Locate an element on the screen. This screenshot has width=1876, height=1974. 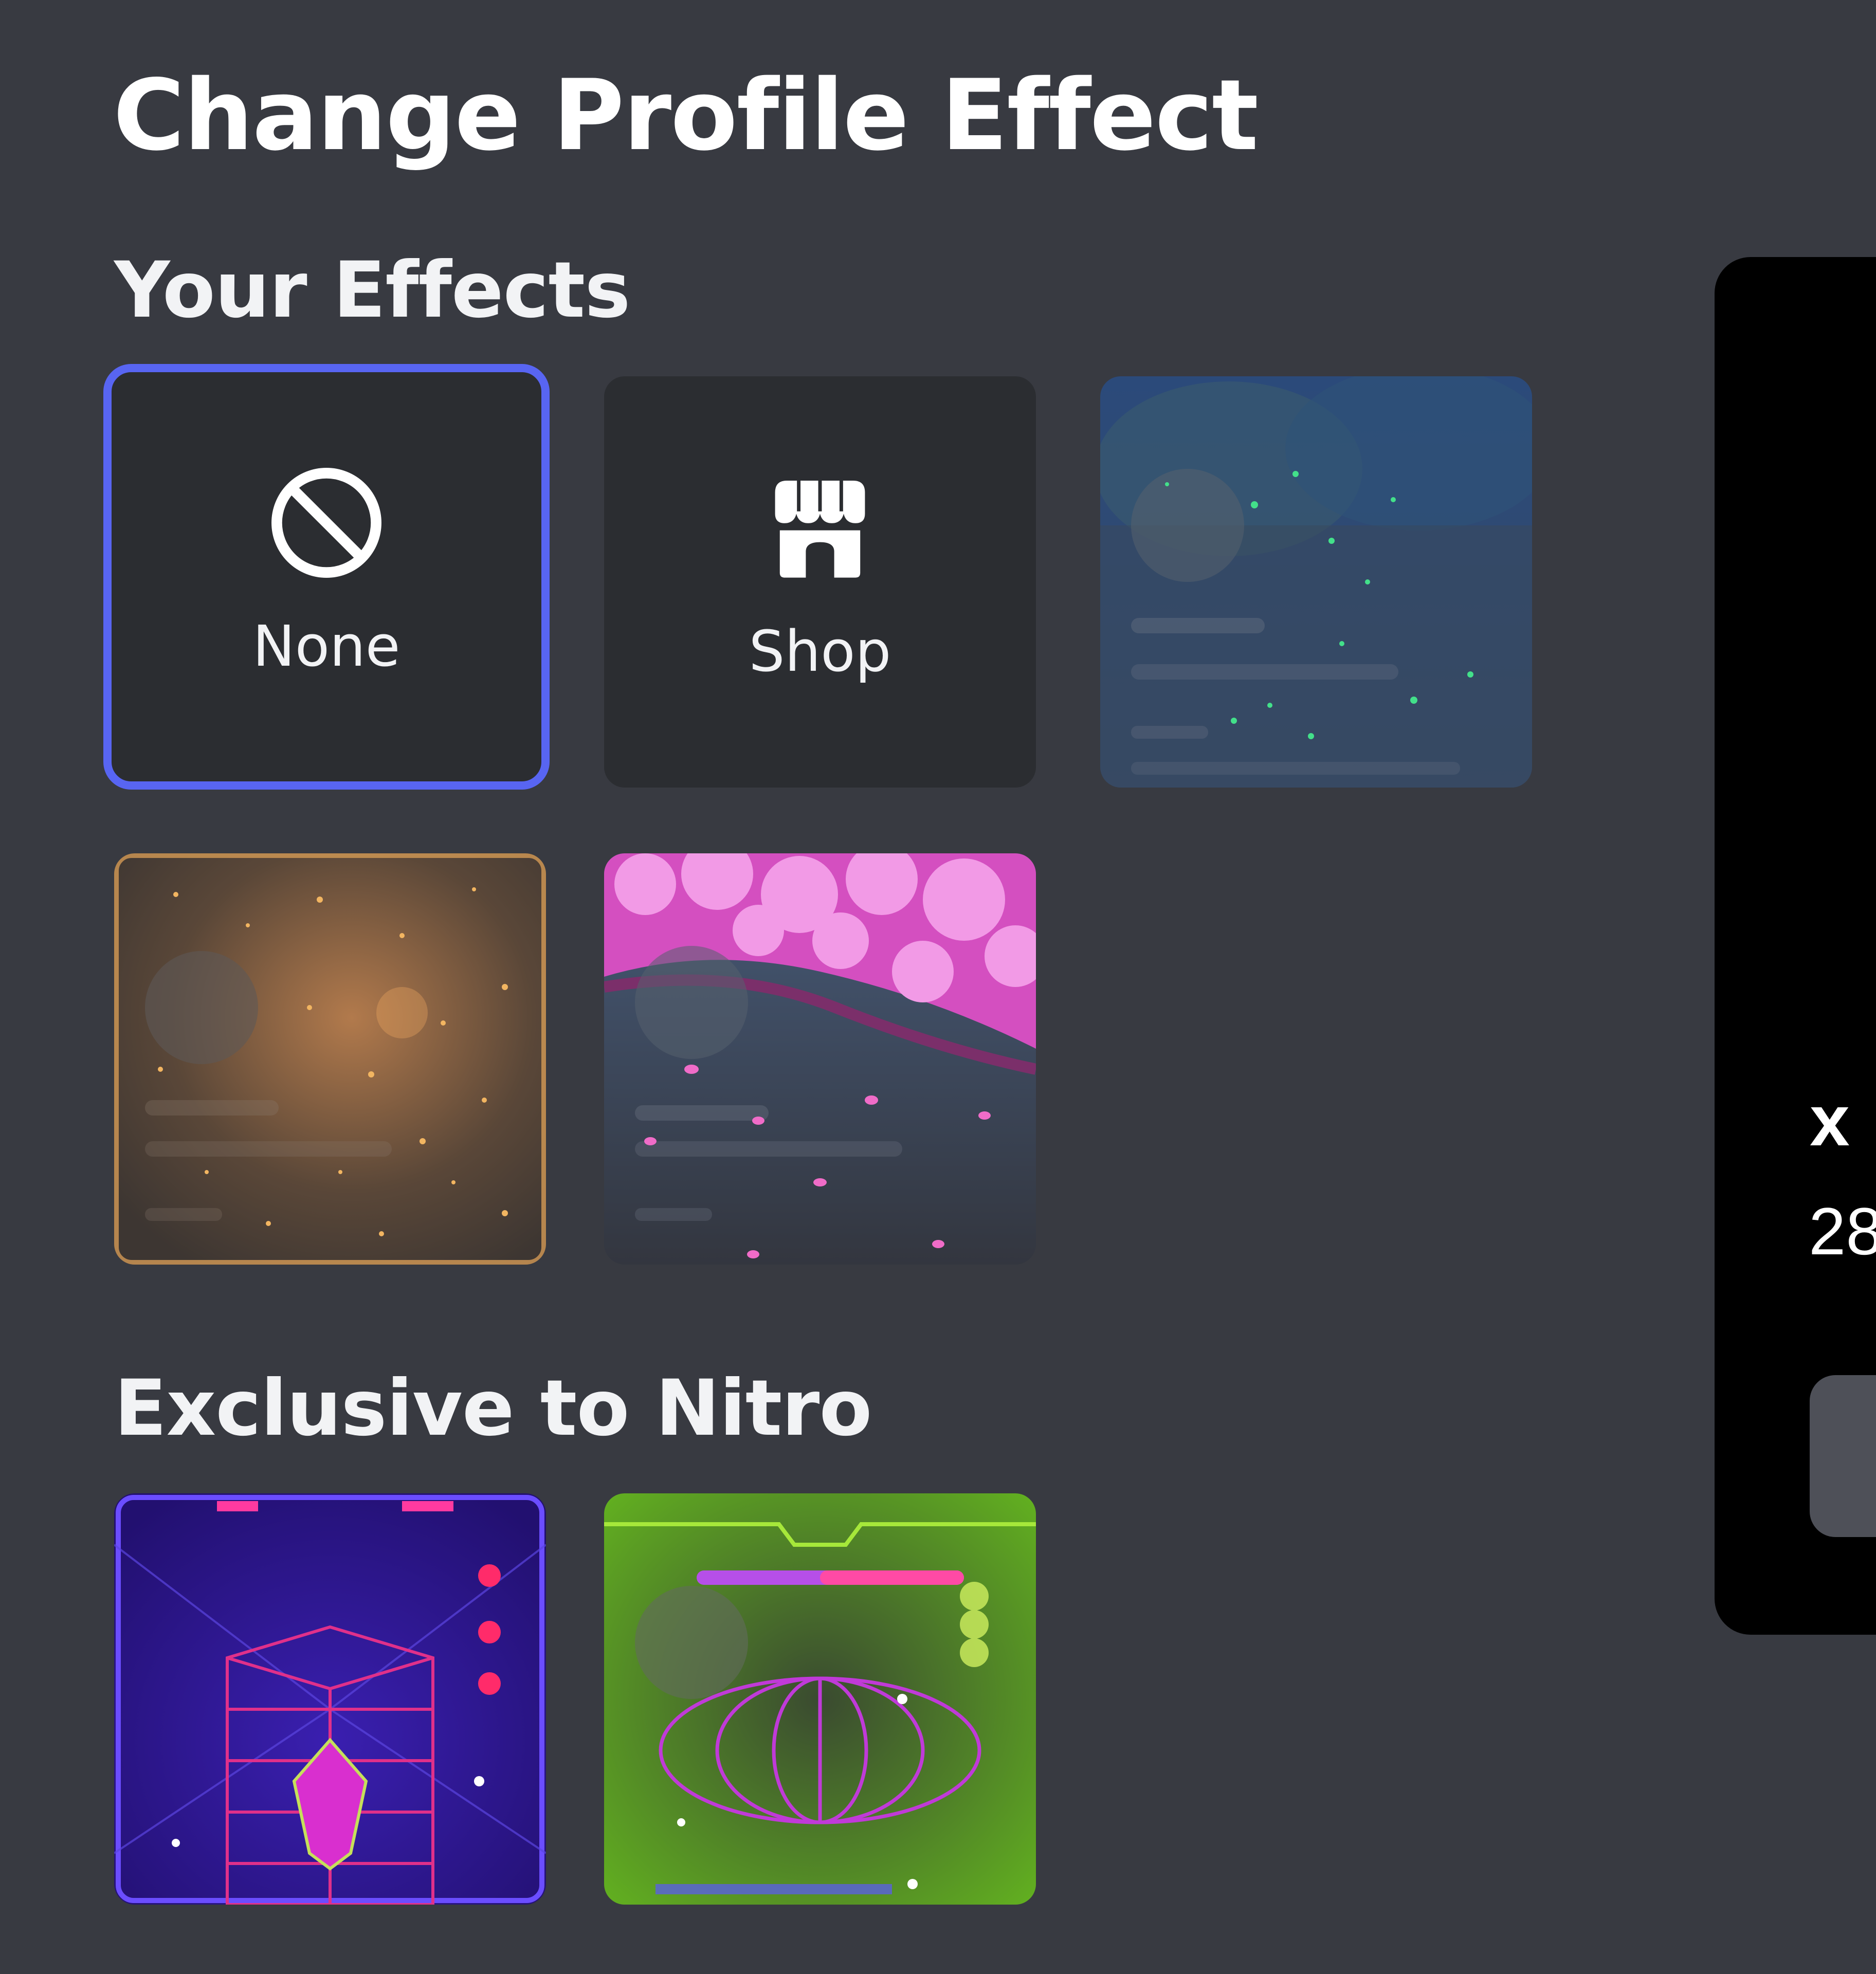
effect-option-golden-sparkles is located at coordinates (330, 1059).